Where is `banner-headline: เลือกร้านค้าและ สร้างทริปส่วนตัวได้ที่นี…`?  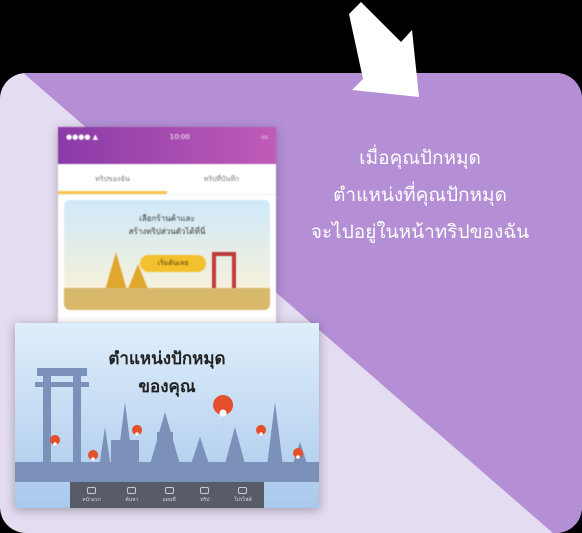 banner-headline: เลือกร้านค้าและ สร้างทริปส่วนตัวได้ที่นี… is located at coordinates (167, 225).